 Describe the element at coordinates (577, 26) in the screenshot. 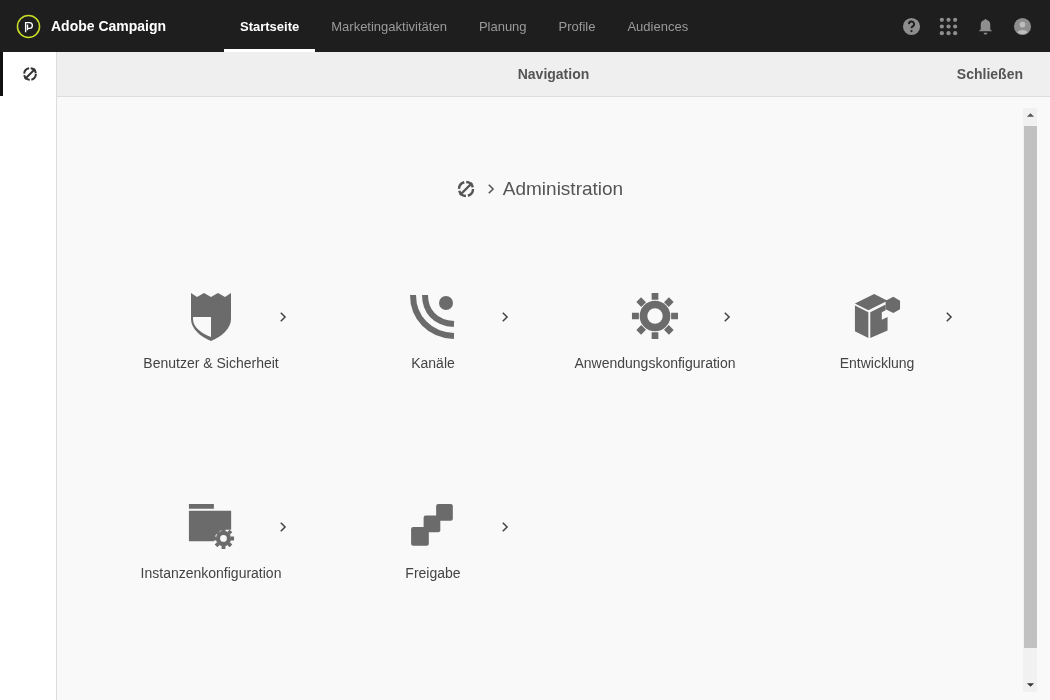

I see `nav-tab: Profile` at that location.